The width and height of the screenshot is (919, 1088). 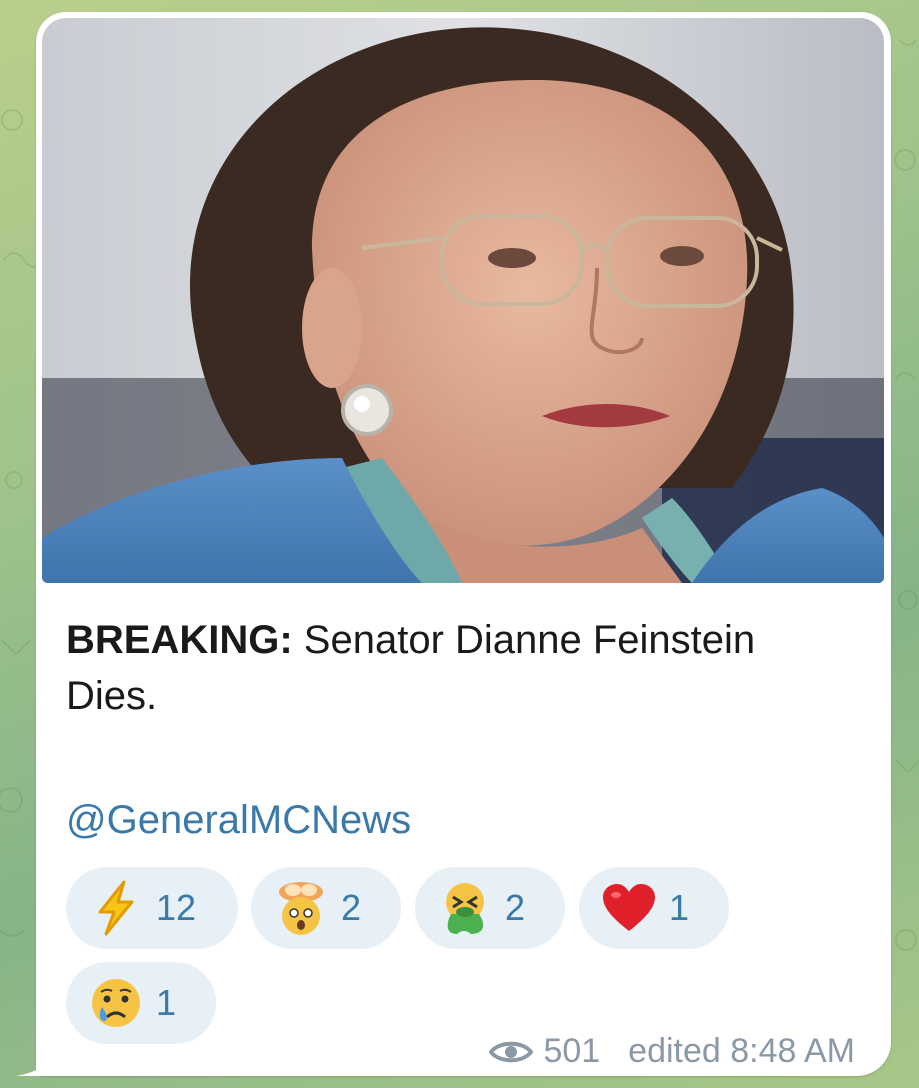 What do you see at coordinates (179, 640) in the screenshot?
I see `caption-breaking-label: BREAKING:` at bounding box center [179, 640].